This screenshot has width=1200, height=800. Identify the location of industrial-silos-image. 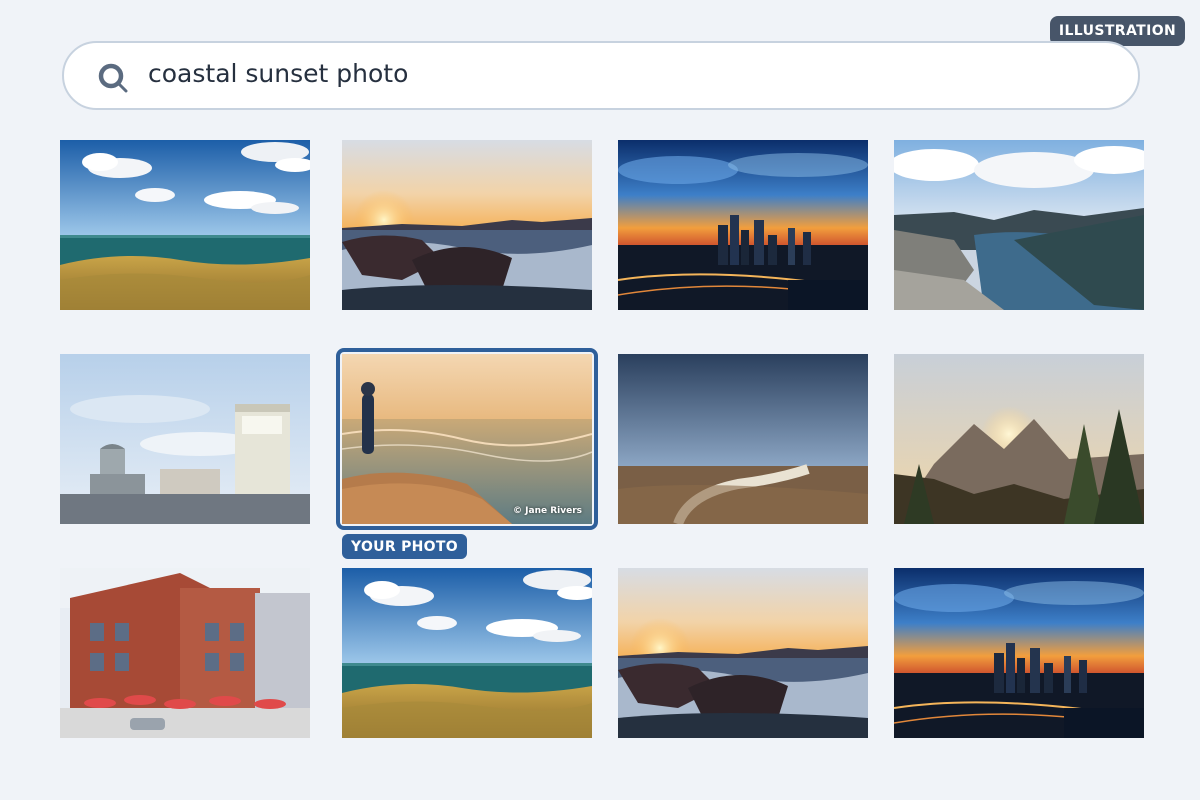
(185, 439).